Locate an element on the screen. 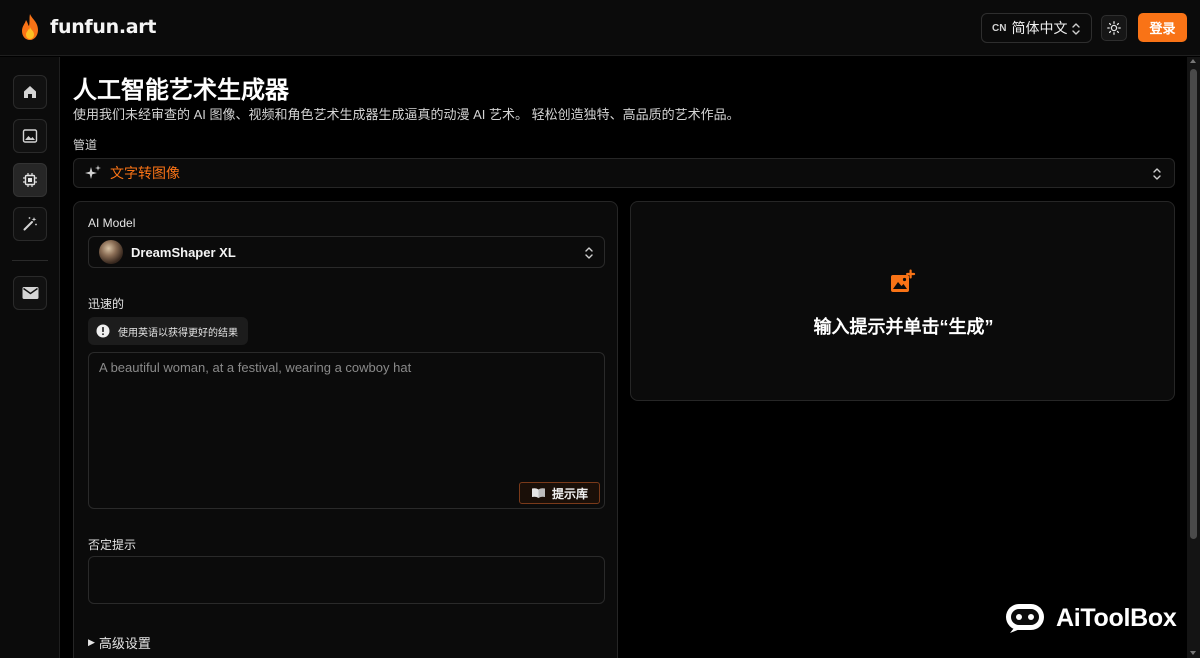  language-label: 简体中文 is located at coordinates (1039, 28).